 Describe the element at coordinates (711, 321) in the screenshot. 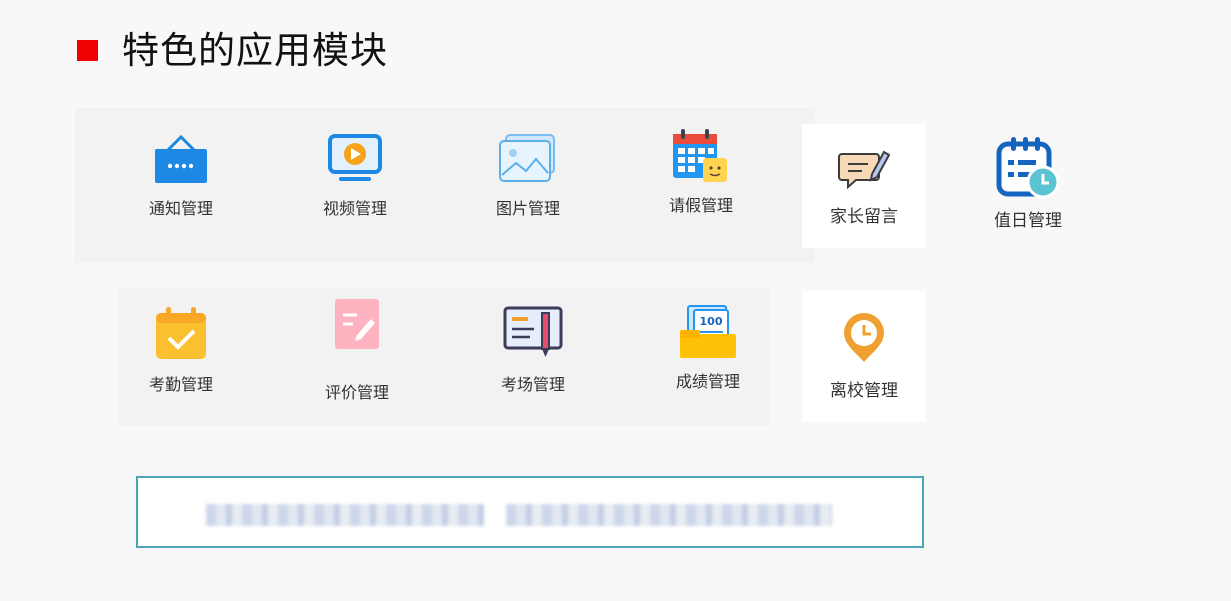

I see `svg-text: 100` at that location.